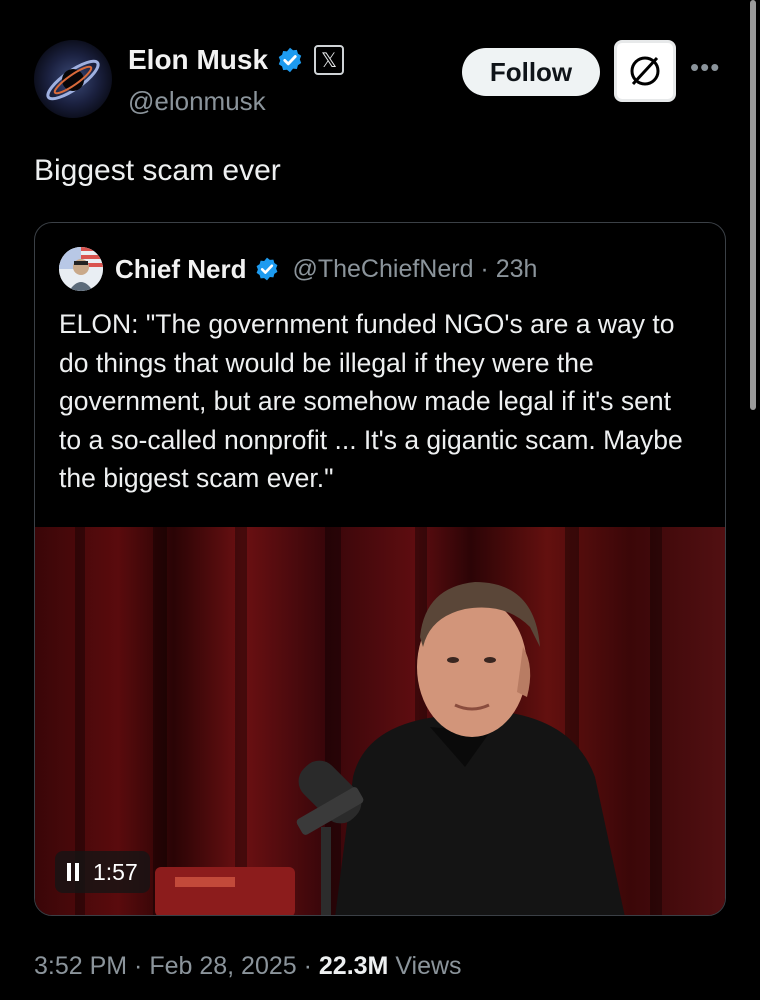  I want to click on pause-icon, so click(73, 872).